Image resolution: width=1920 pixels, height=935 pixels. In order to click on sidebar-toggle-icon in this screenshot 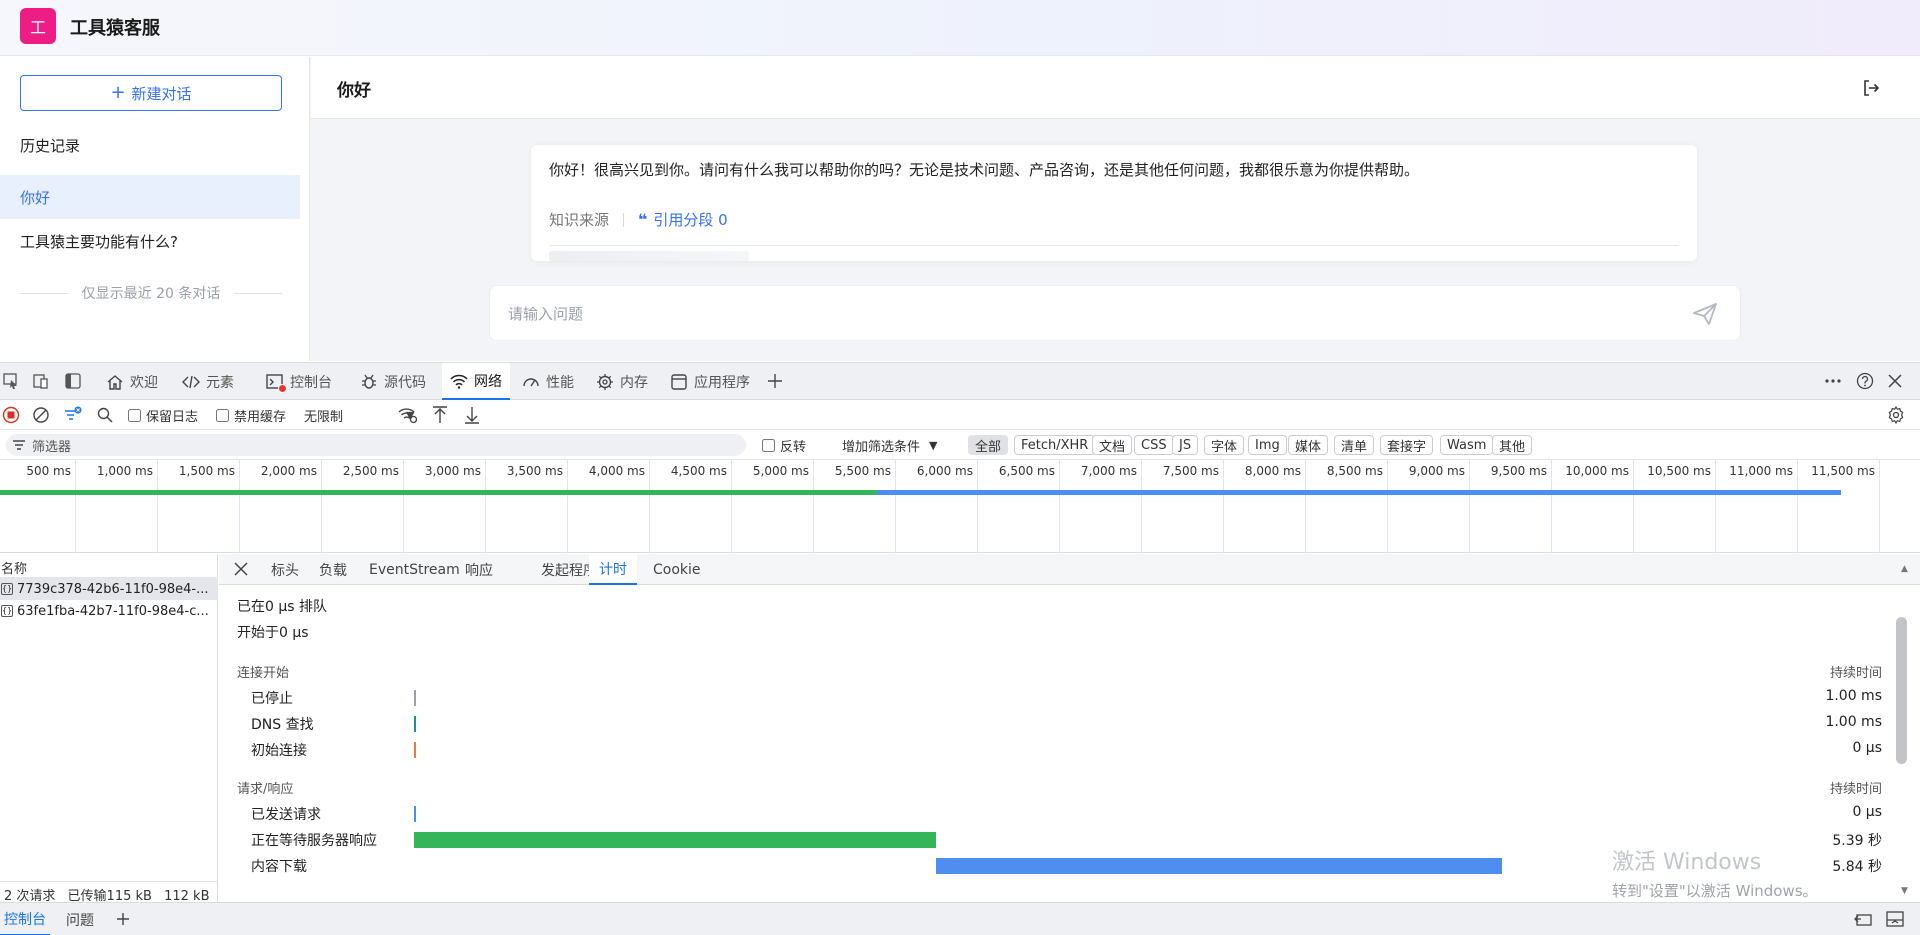, I will do `click(73, 381)`.